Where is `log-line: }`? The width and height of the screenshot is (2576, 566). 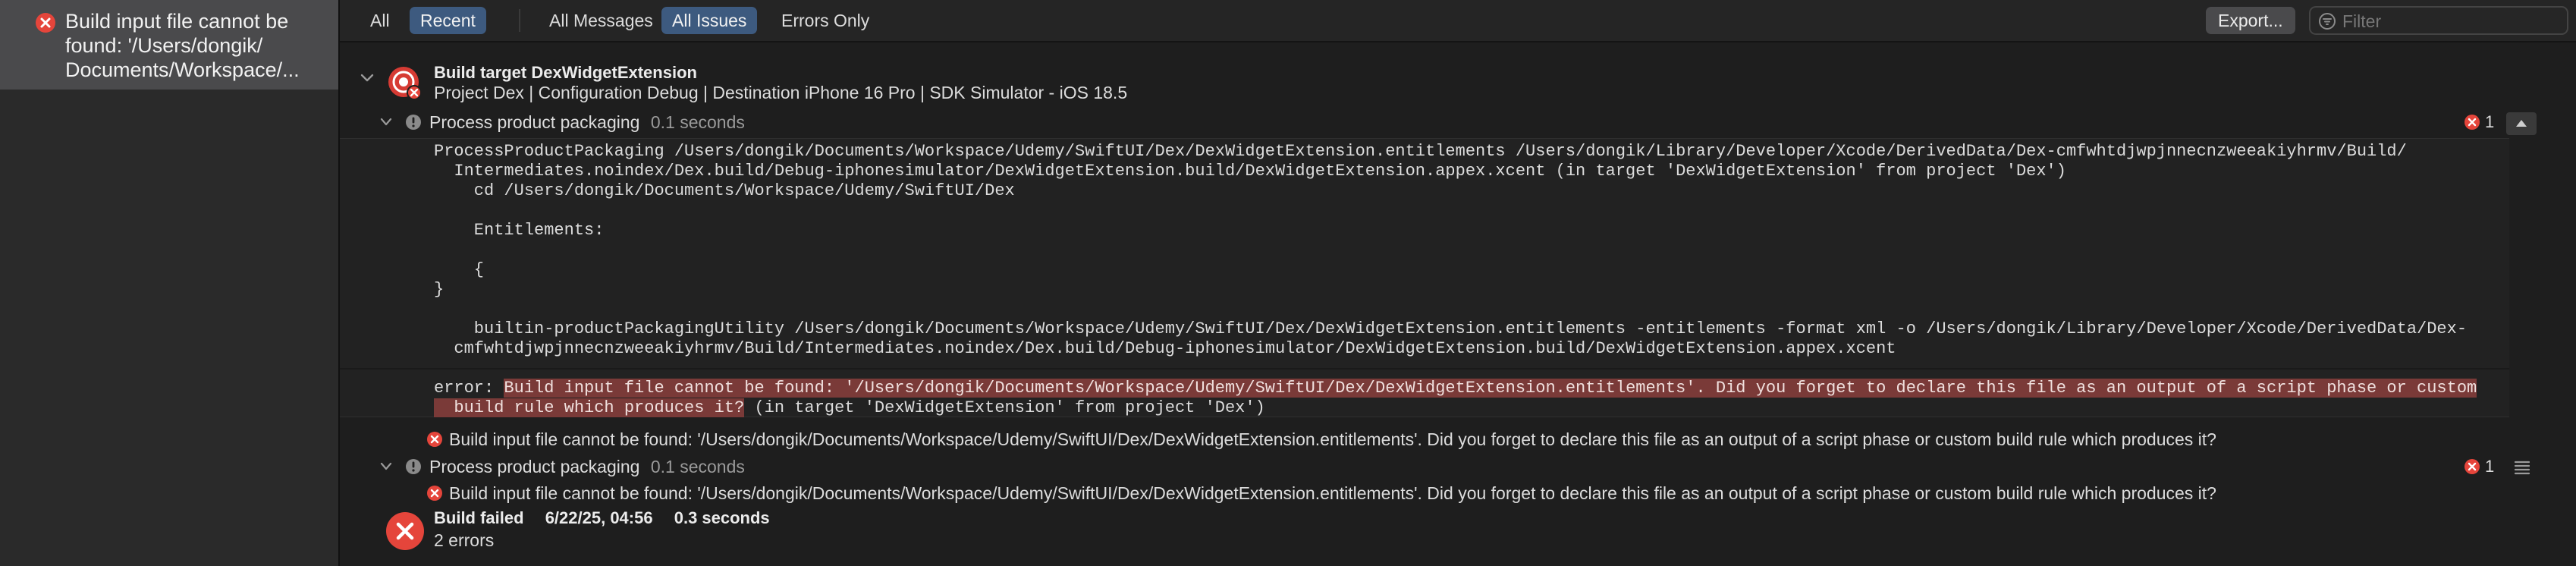 log-line: } is located at coordinates (439, 289).